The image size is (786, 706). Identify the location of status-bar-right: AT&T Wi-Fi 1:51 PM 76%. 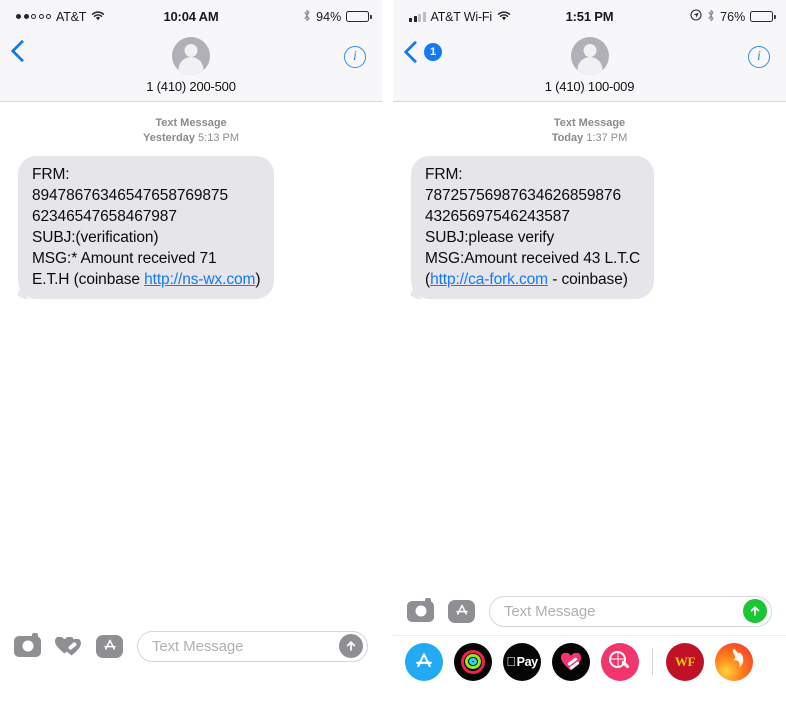
(589, 16).